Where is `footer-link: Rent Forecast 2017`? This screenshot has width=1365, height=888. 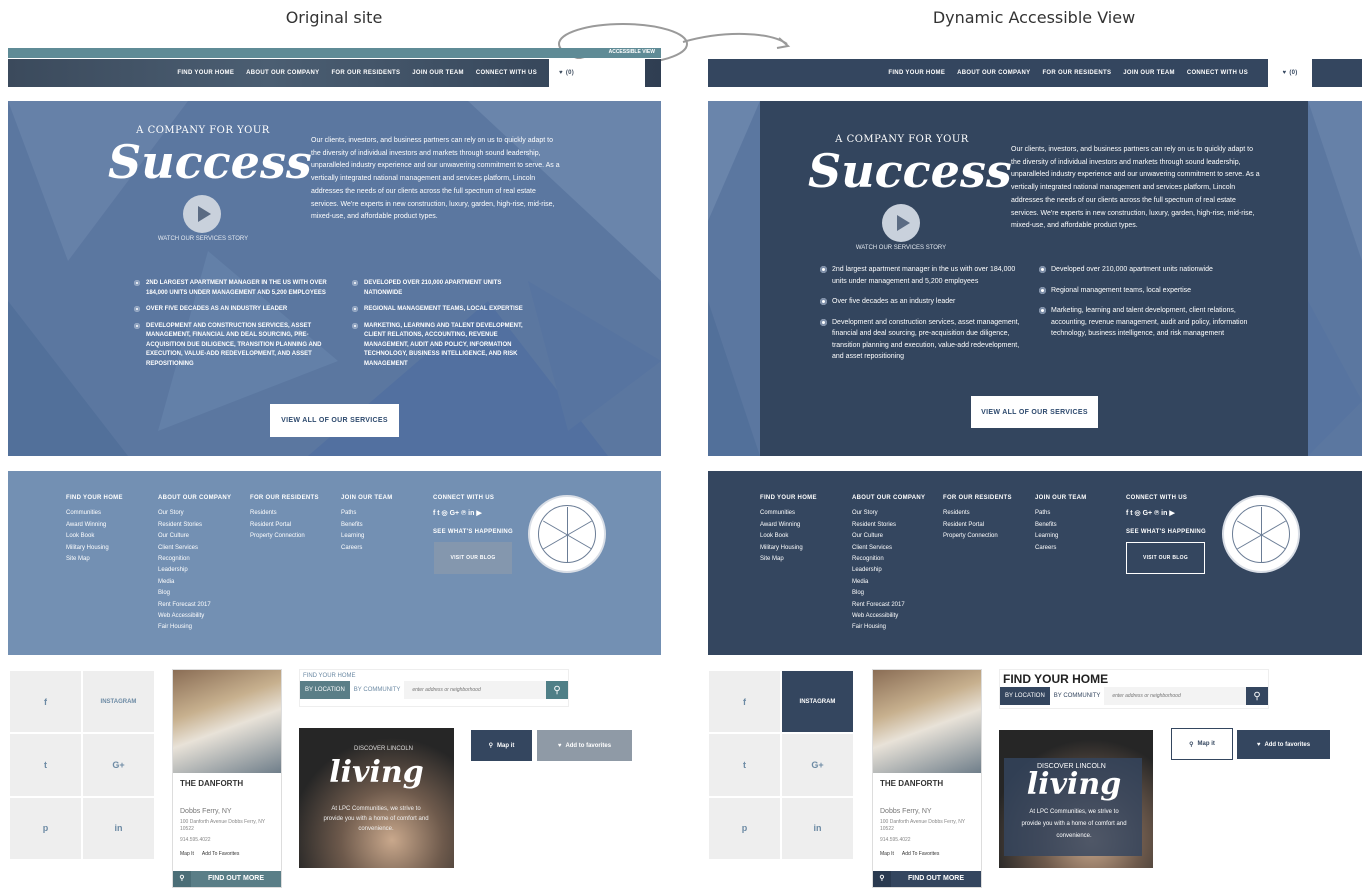 footer-link: Rent Forecast 2017 is located at coordinates (194, 605).